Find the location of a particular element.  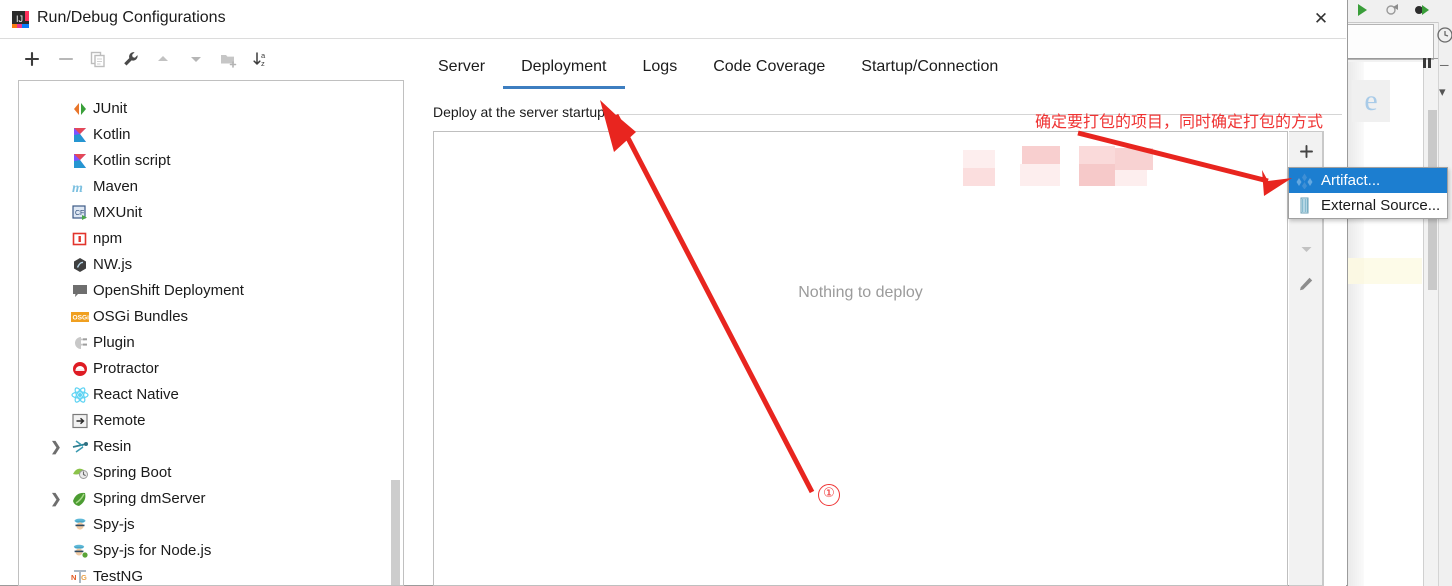

tree-item-kotlin: Kotlin is located at coordinates (211, 135).